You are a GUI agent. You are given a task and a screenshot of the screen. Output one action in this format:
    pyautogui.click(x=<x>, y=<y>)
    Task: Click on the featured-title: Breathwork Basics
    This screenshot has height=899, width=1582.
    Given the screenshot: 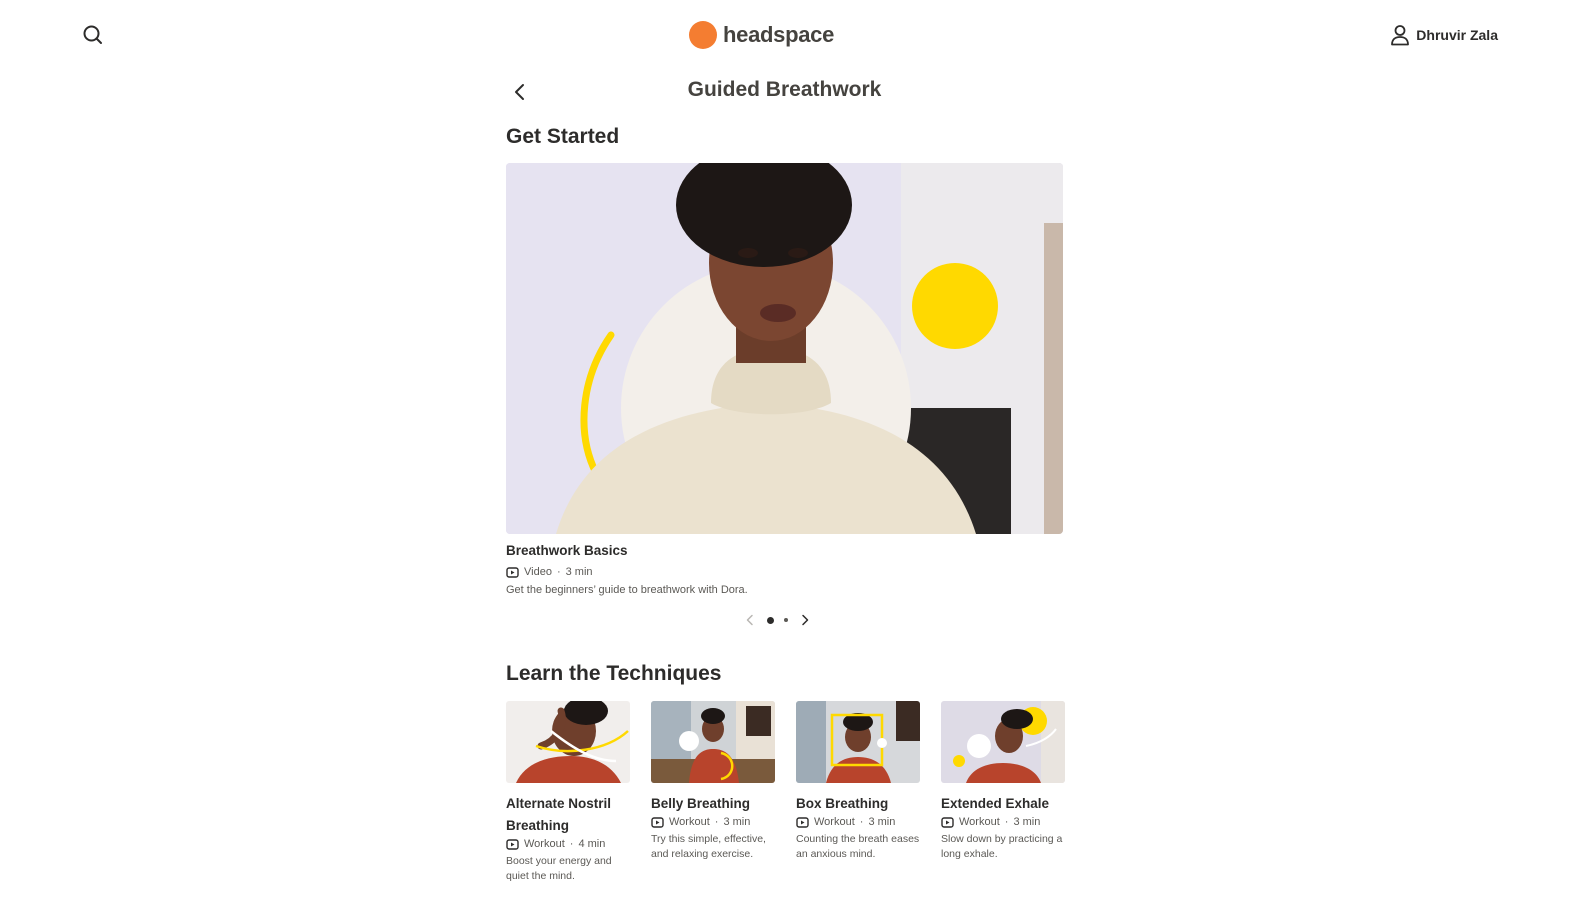 What is the action you would take?
    pyautogui.click(x=567, y=550)
    